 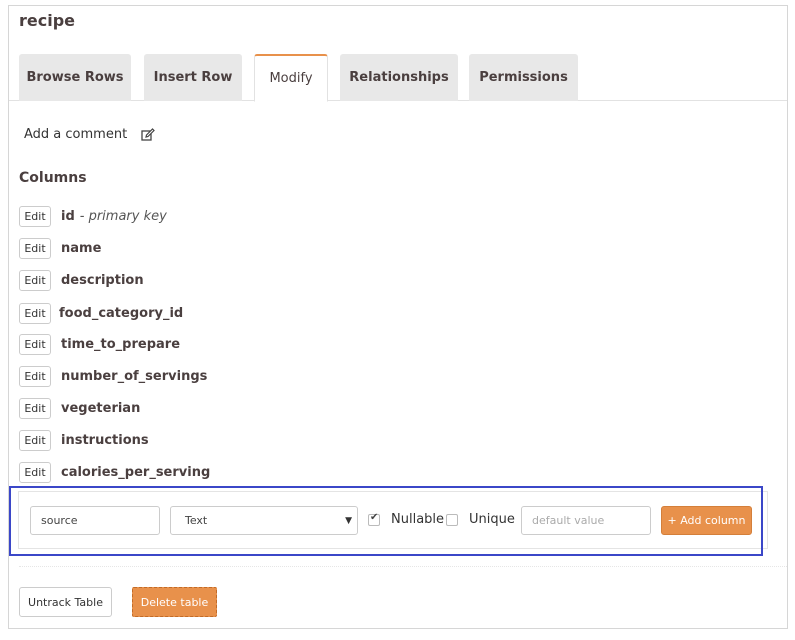 What do you see at coordinates (102, 280) in the screenshot?
I see `column-name: description` at bounding box center [102, 280].